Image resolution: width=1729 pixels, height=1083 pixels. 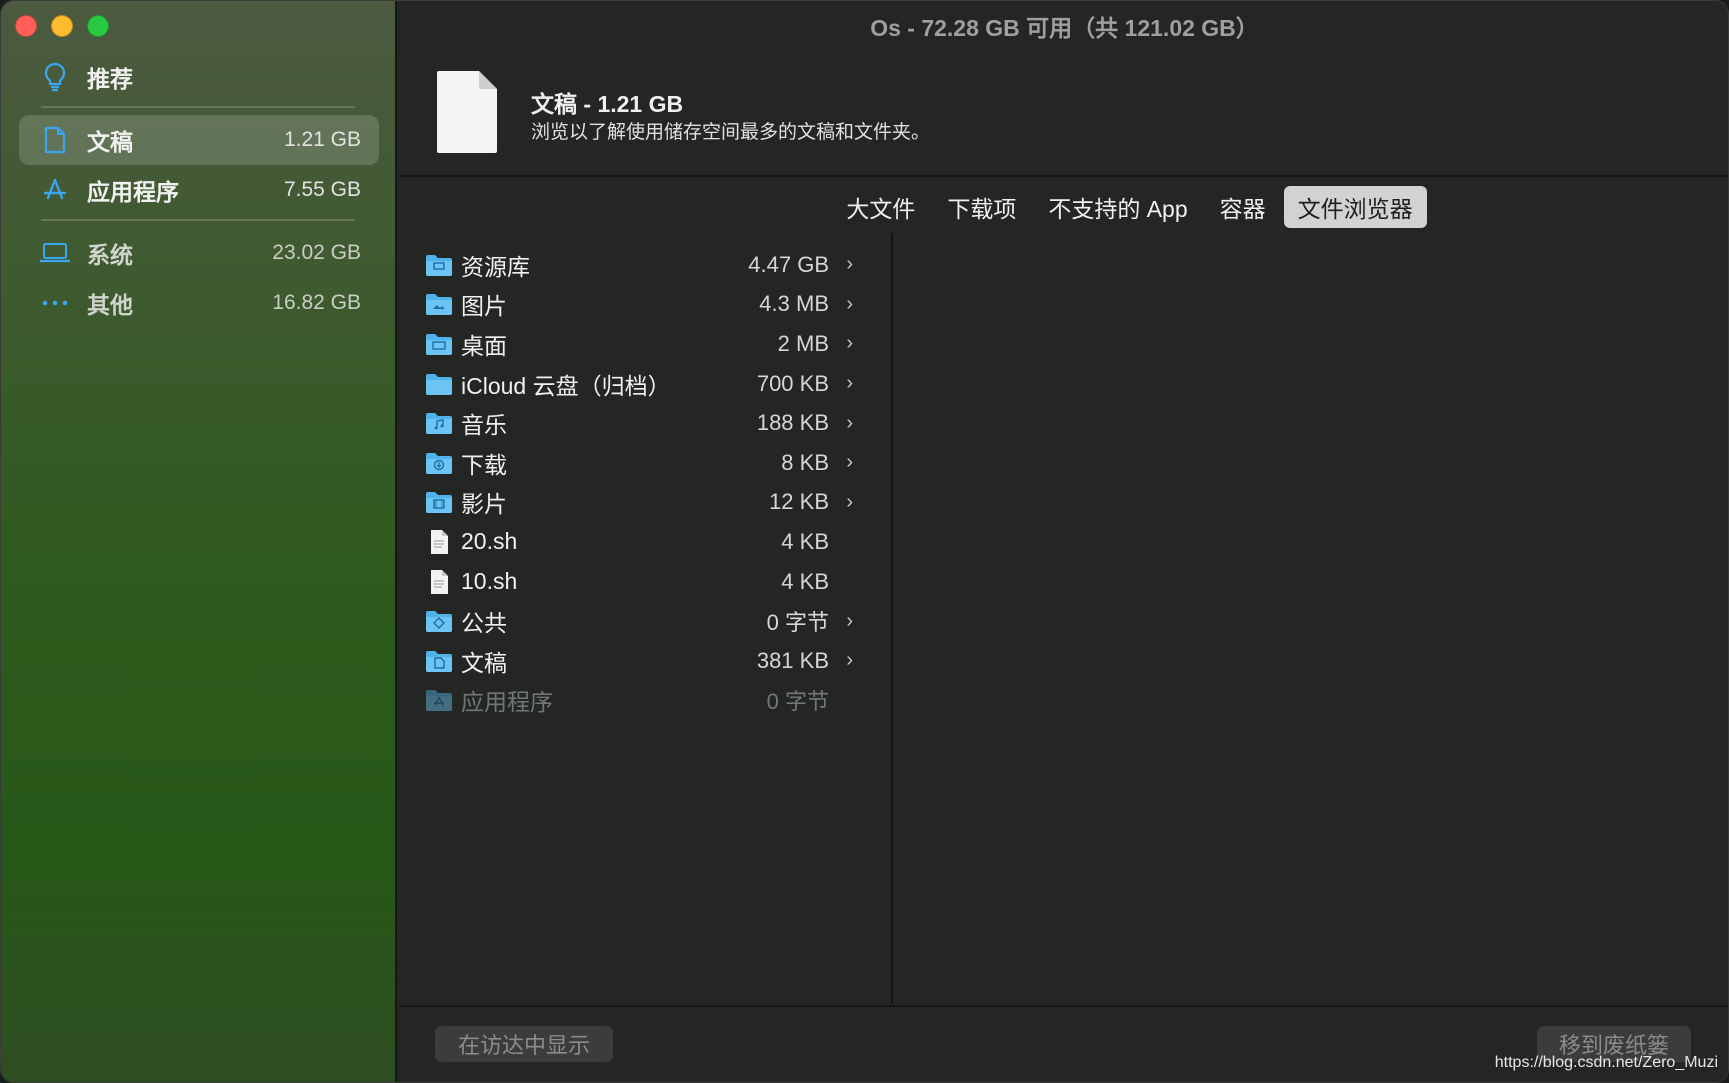 I want to click on public-folder-icon, so click(x=439, y=621).